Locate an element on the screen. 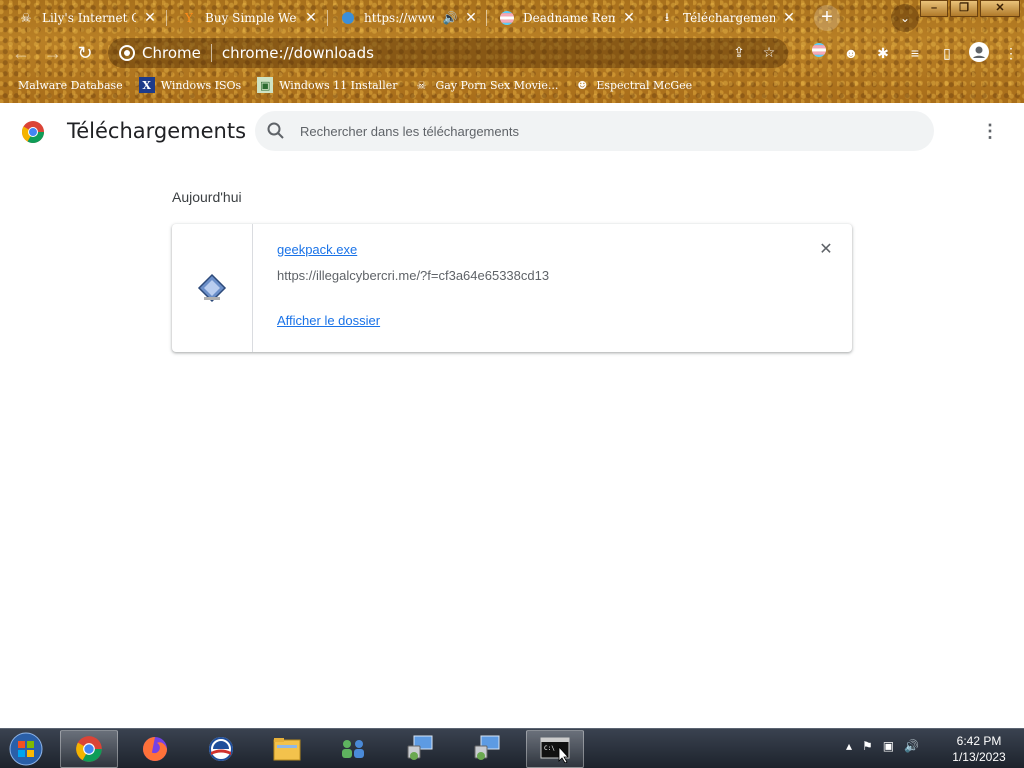 This screenshot has height=768, width=1024. system-clock: 6:42 PM 1/13/2023 is located at coordinates (979, 749).